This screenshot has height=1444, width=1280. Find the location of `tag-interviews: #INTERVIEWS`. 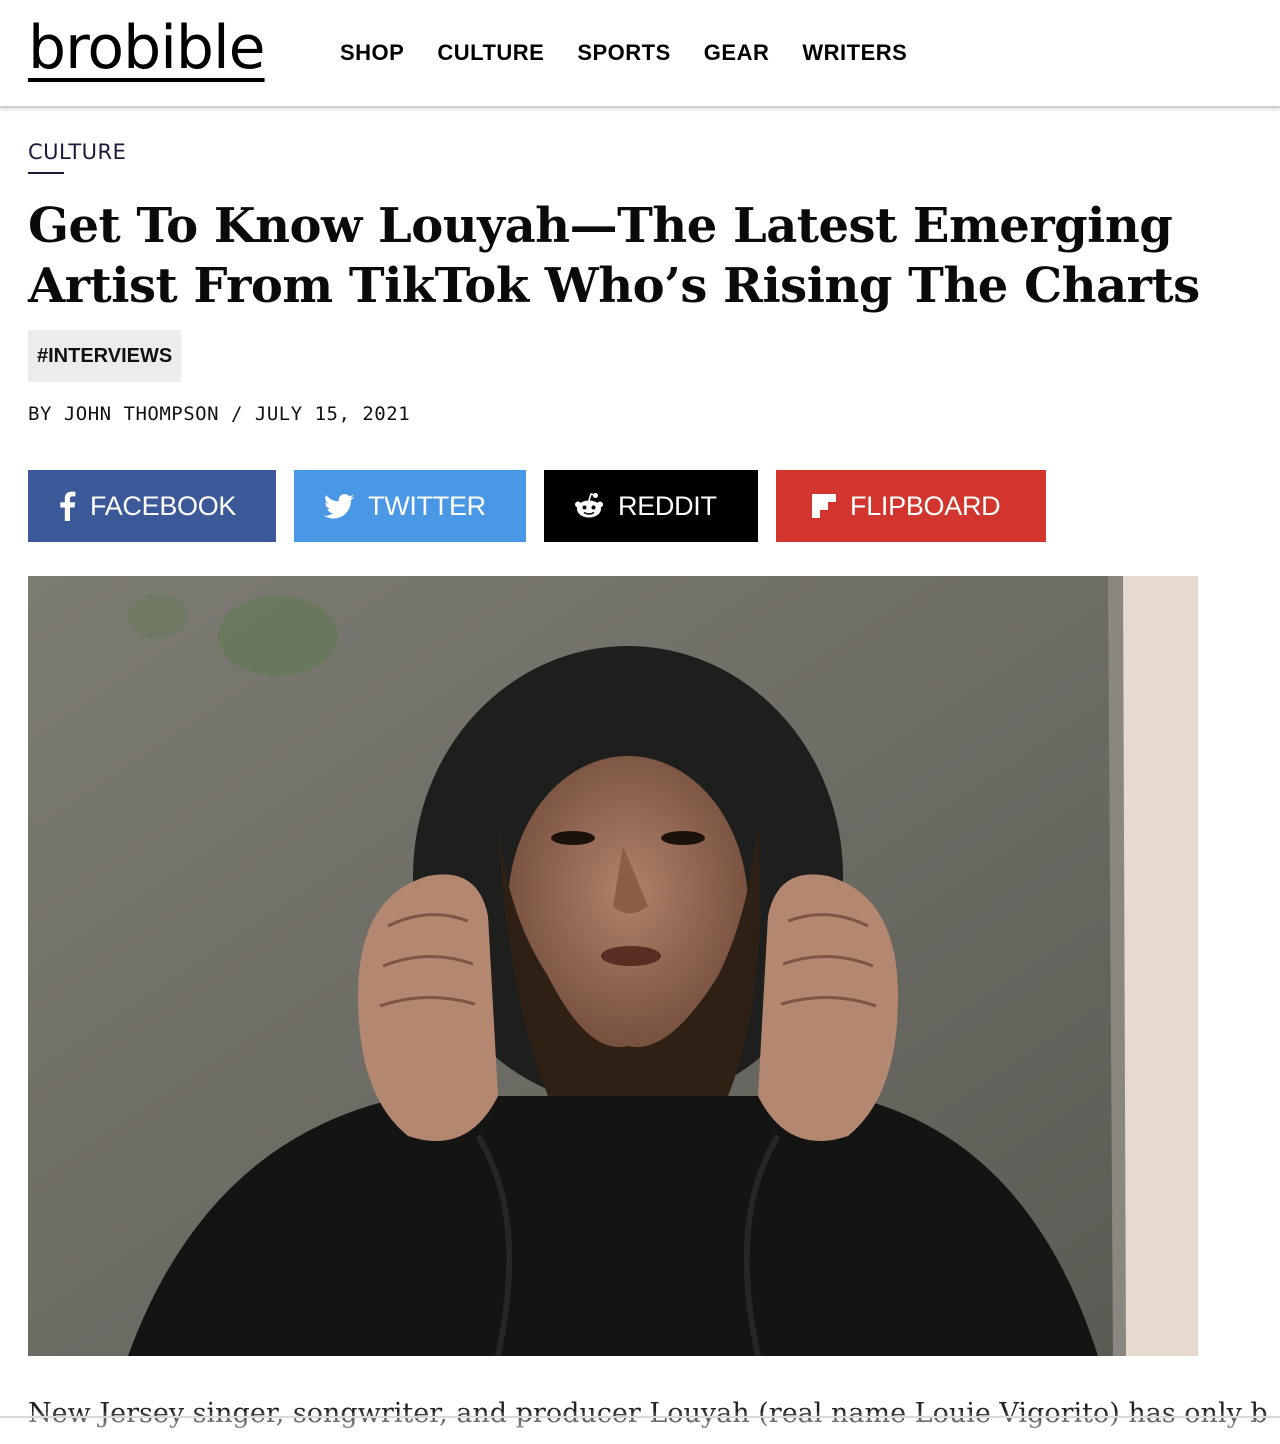

tag-interviews: #INTERVIEWS is located at coordinates (105, 356).